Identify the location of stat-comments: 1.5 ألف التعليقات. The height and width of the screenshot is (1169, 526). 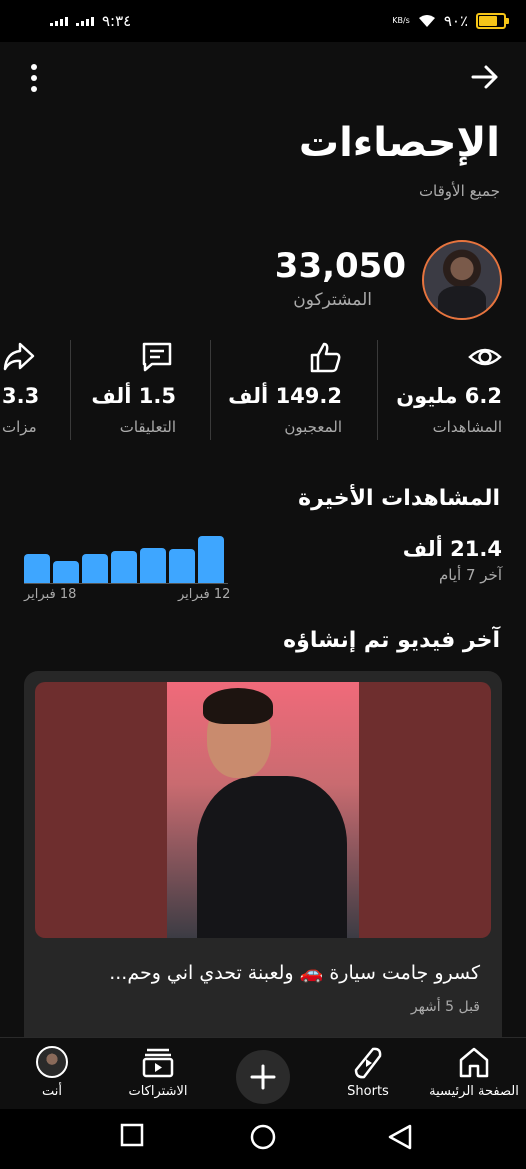
(121, 391).